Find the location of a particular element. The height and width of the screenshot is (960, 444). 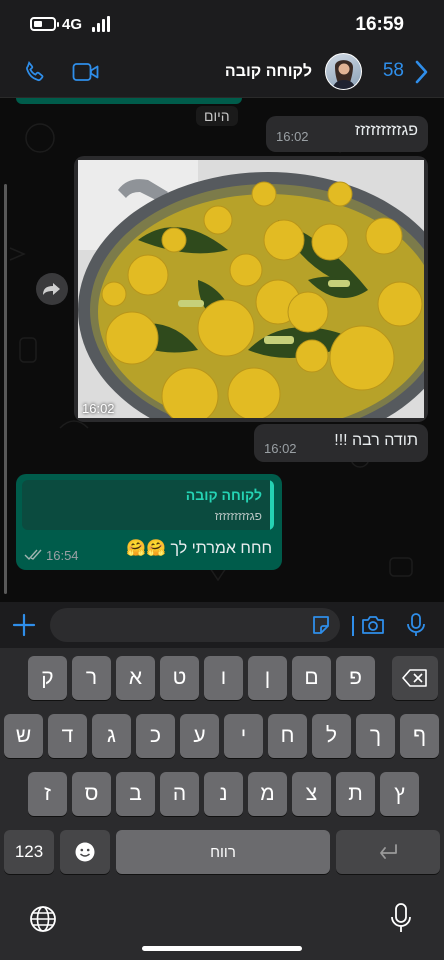

network-label: 4G is located at coordinates (72, 24).